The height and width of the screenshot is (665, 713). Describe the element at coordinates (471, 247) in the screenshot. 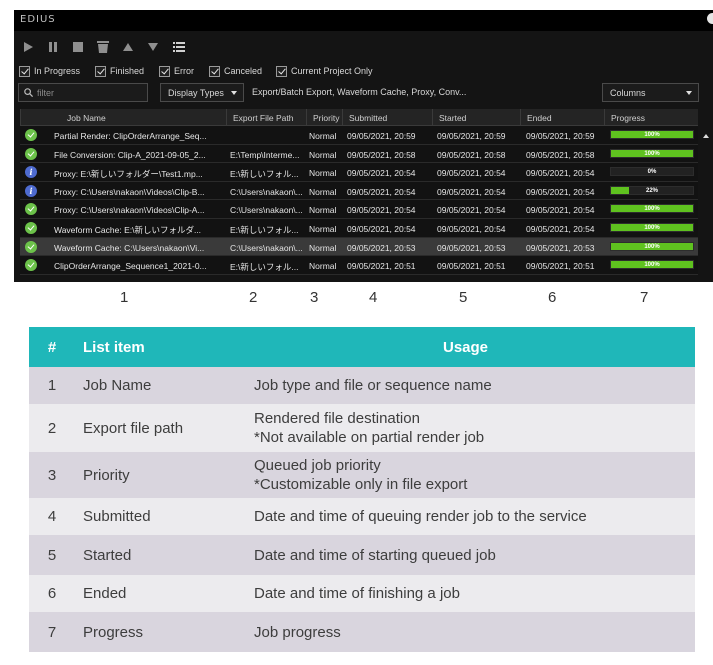

I see `started-cell: 09/05/2021, 20:53` at that location.